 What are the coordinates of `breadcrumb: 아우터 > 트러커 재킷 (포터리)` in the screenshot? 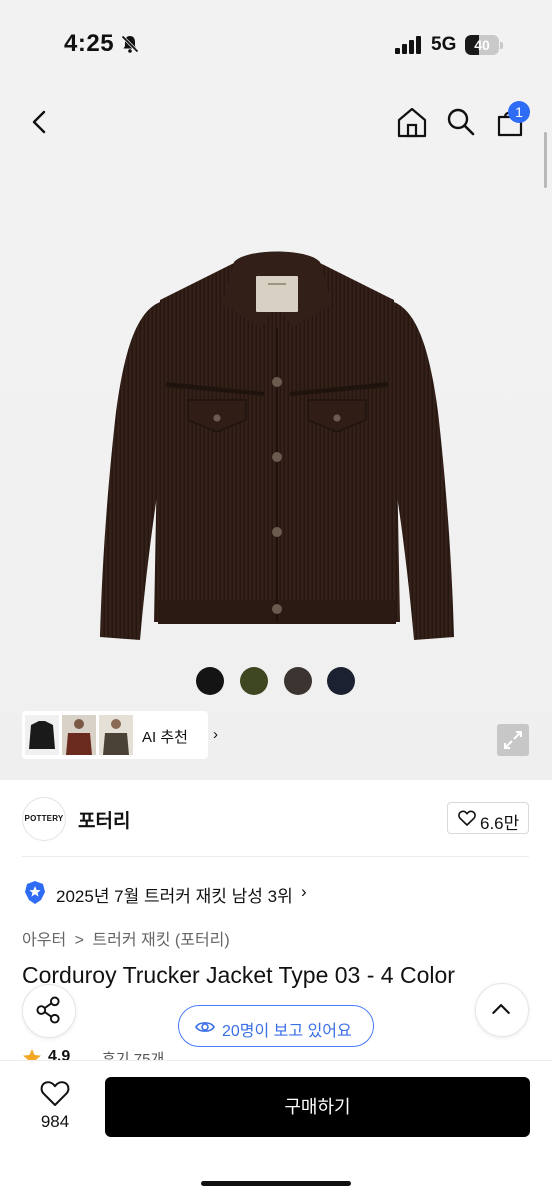 It's located at (126, 938).